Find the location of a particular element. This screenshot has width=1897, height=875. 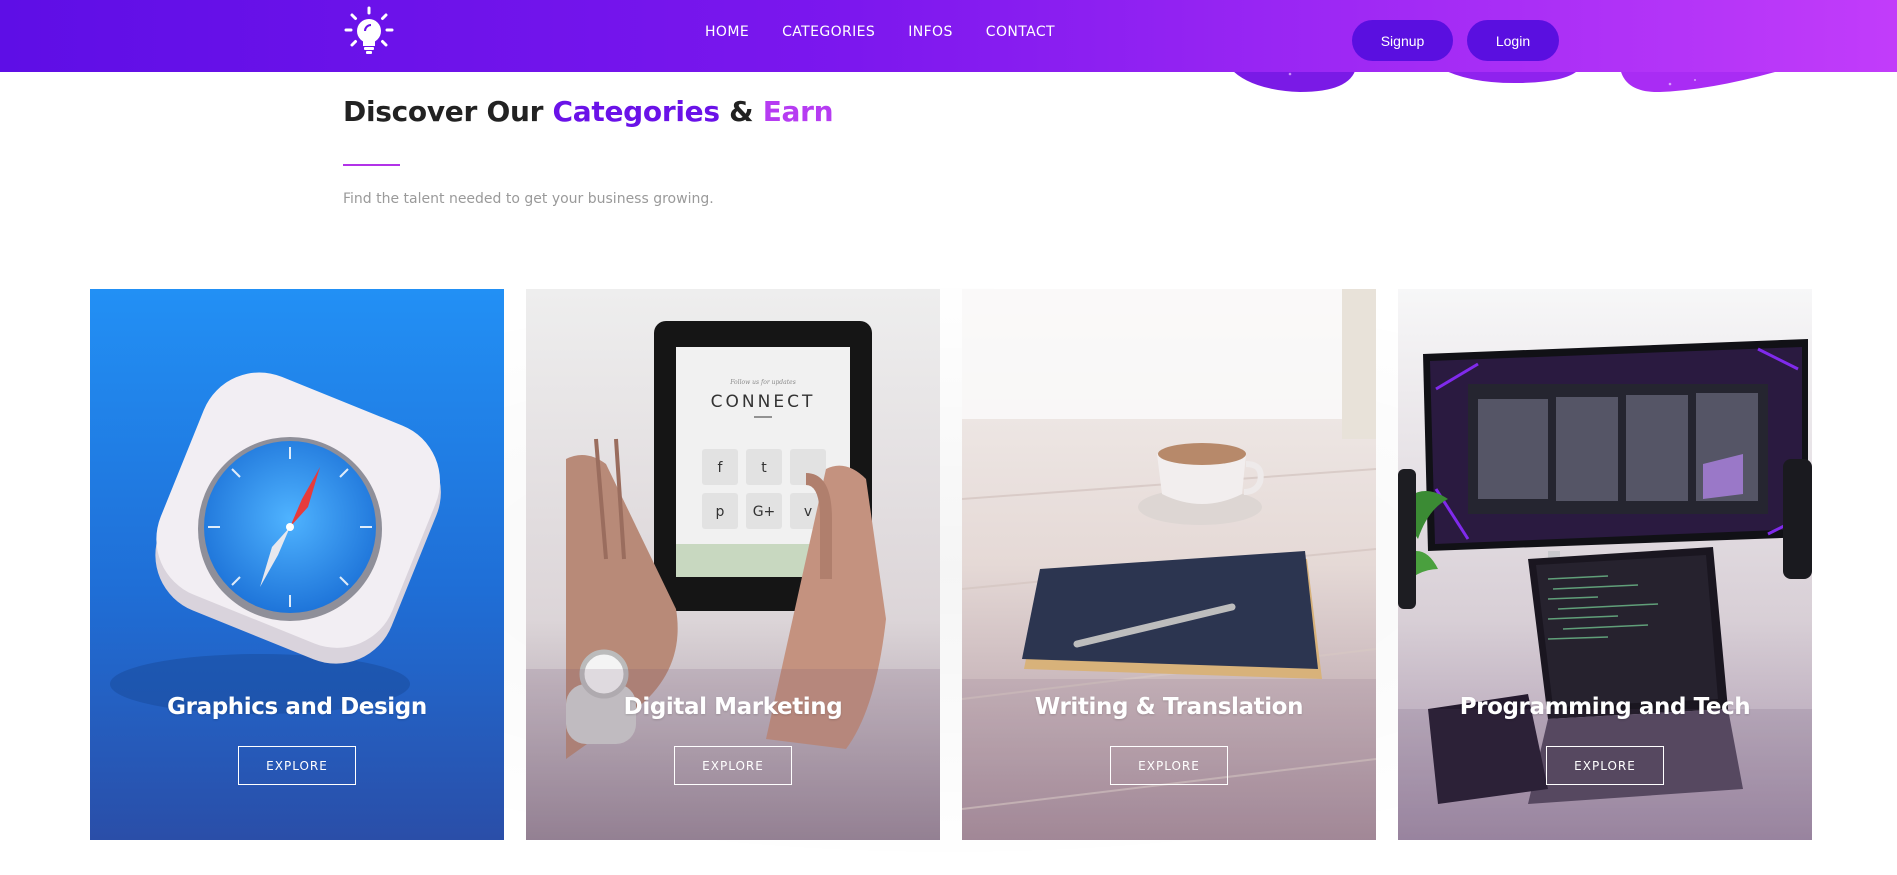

nav-infos: INFOS is located at coordinates (930, 32).